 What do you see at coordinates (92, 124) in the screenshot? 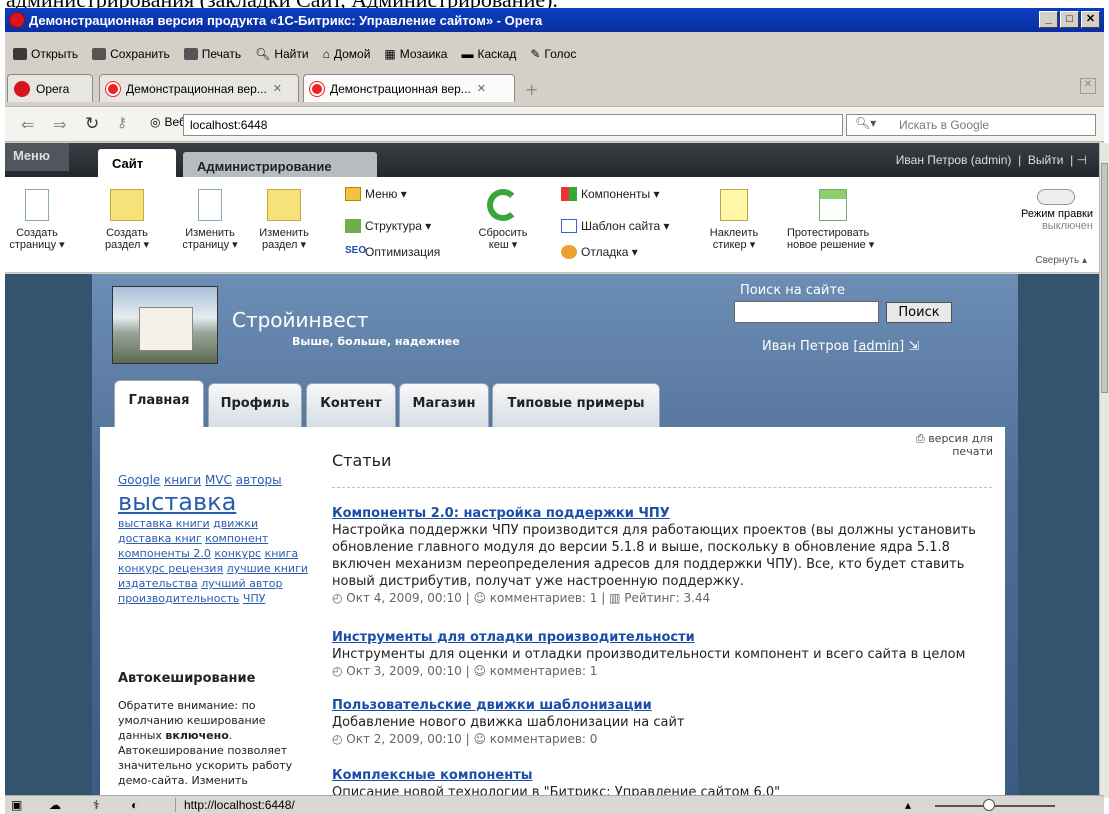
I see `reload-button: ↻` at bounding box center [92, 124].